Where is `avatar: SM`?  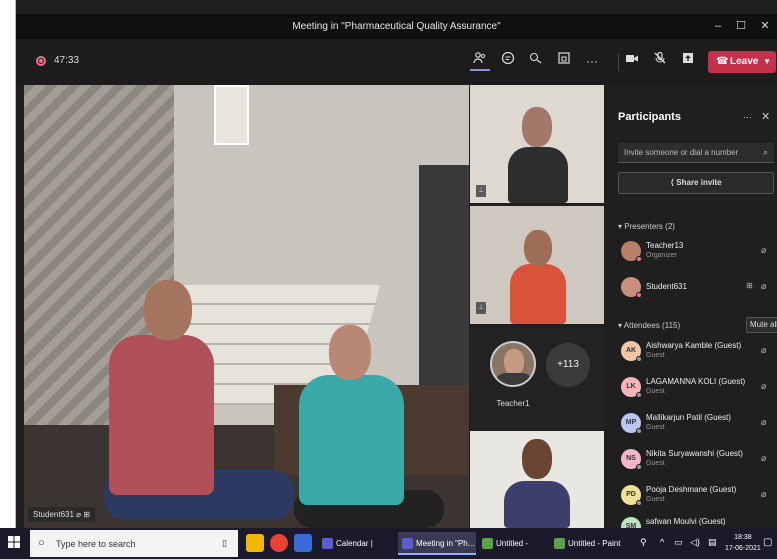
avatar: SM is located at coordinates (631, 522).